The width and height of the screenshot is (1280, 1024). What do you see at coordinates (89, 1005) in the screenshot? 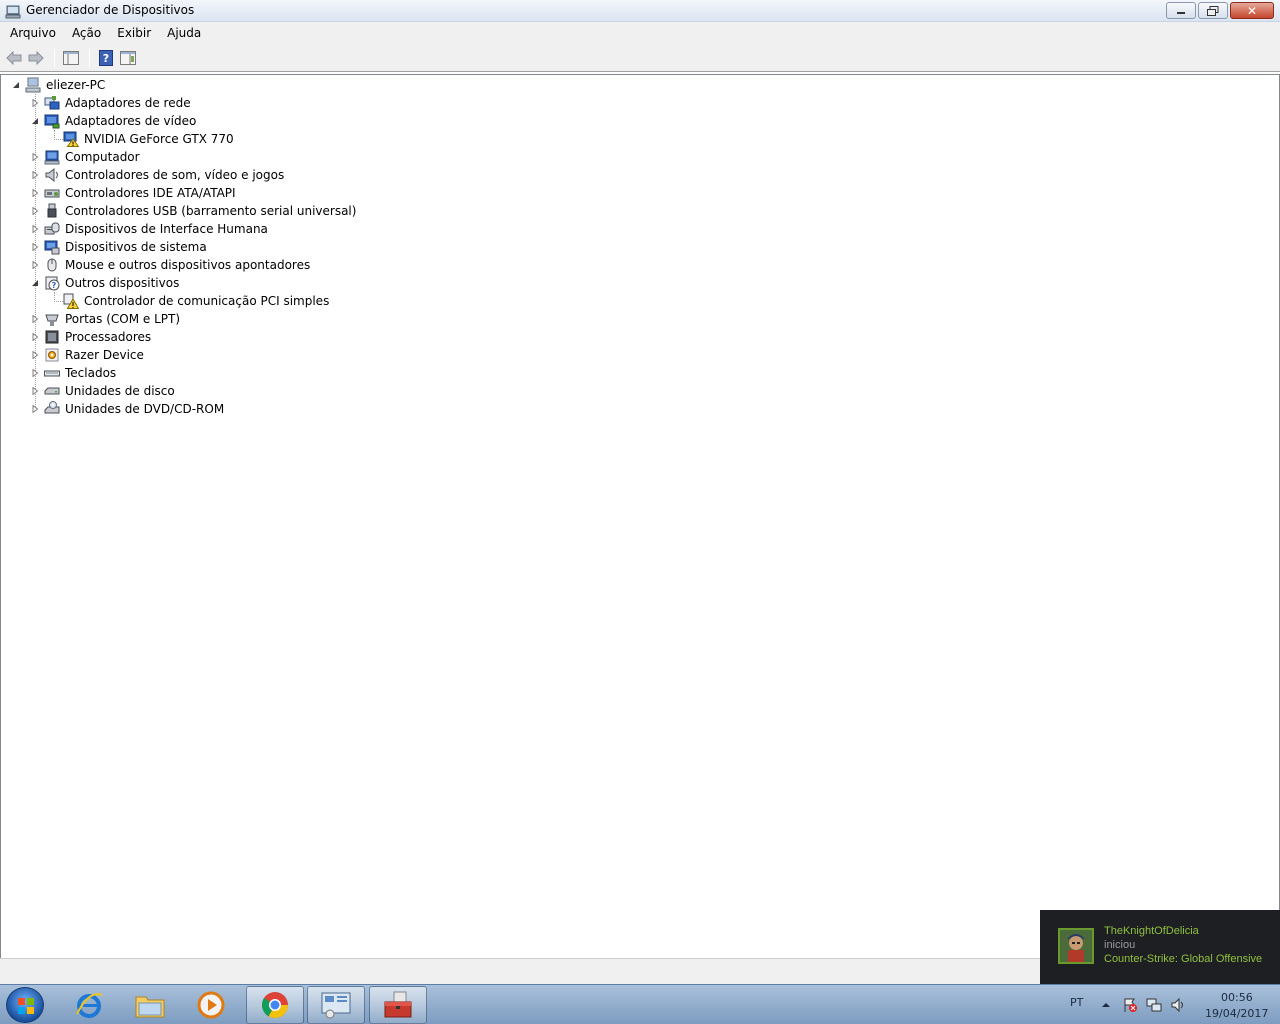
I see `taskbar-internet-explorer` at bounding box center [89, 1005].